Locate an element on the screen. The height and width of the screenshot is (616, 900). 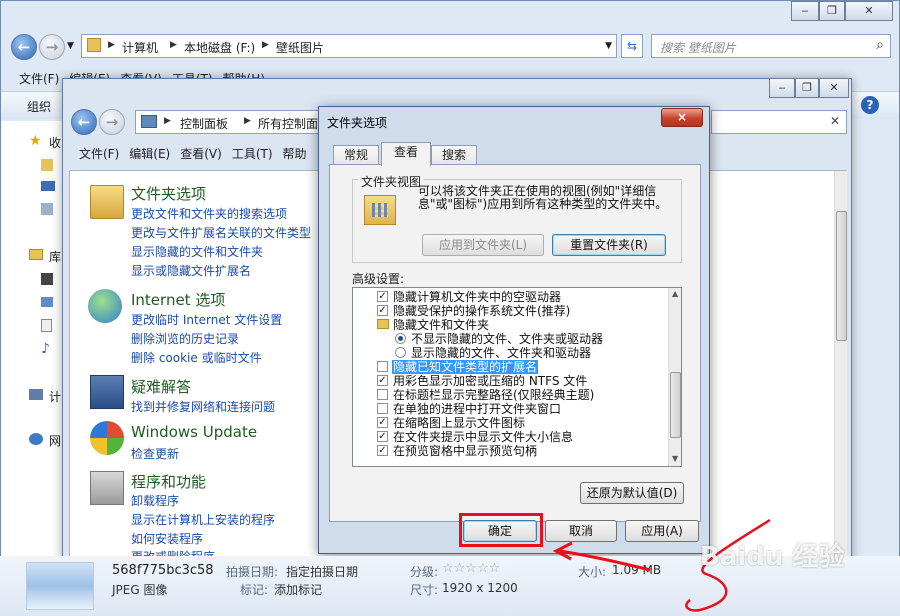
tab-view: 查看 is located at coordinates (406, 154).